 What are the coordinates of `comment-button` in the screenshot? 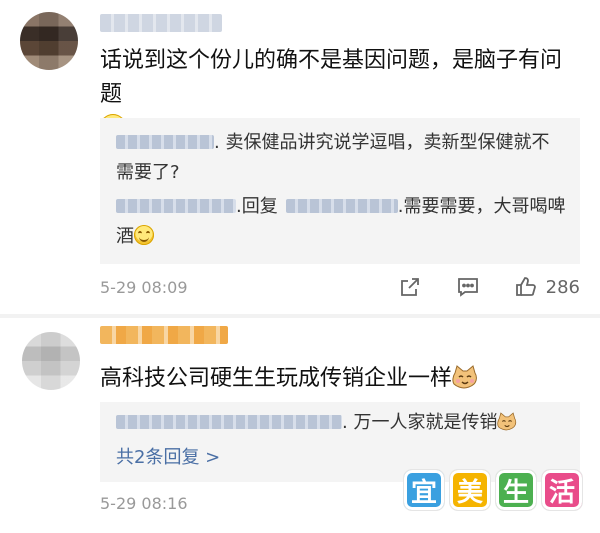 It's located at (468, 287).